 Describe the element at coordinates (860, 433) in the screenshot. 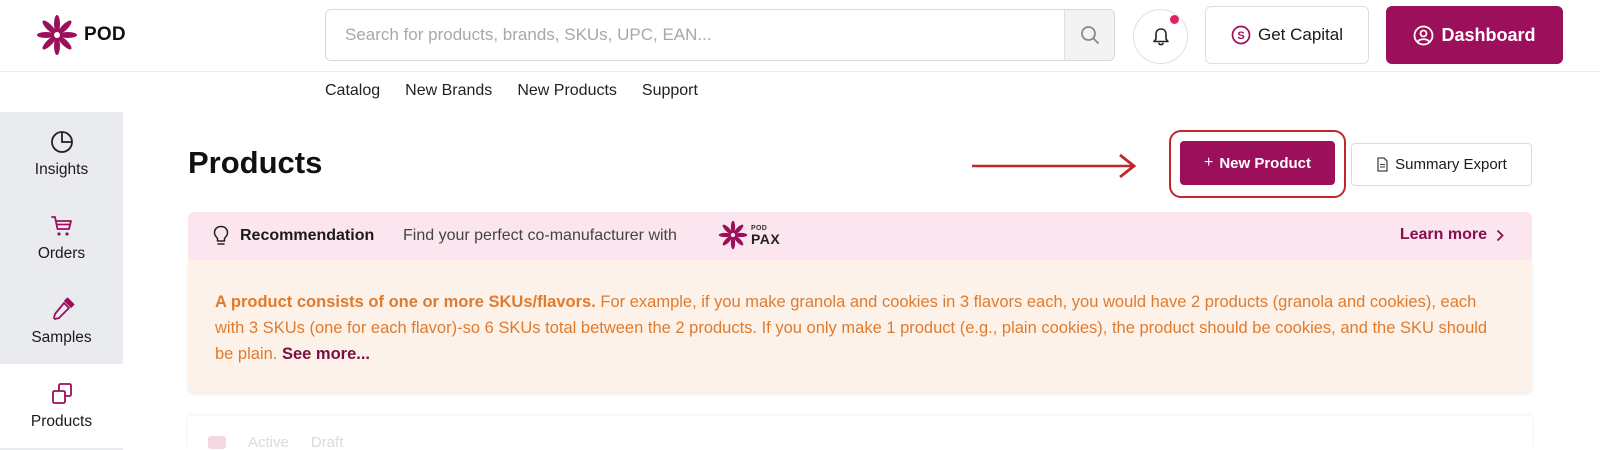

I see `products-table-card: Active Draft` at that location.